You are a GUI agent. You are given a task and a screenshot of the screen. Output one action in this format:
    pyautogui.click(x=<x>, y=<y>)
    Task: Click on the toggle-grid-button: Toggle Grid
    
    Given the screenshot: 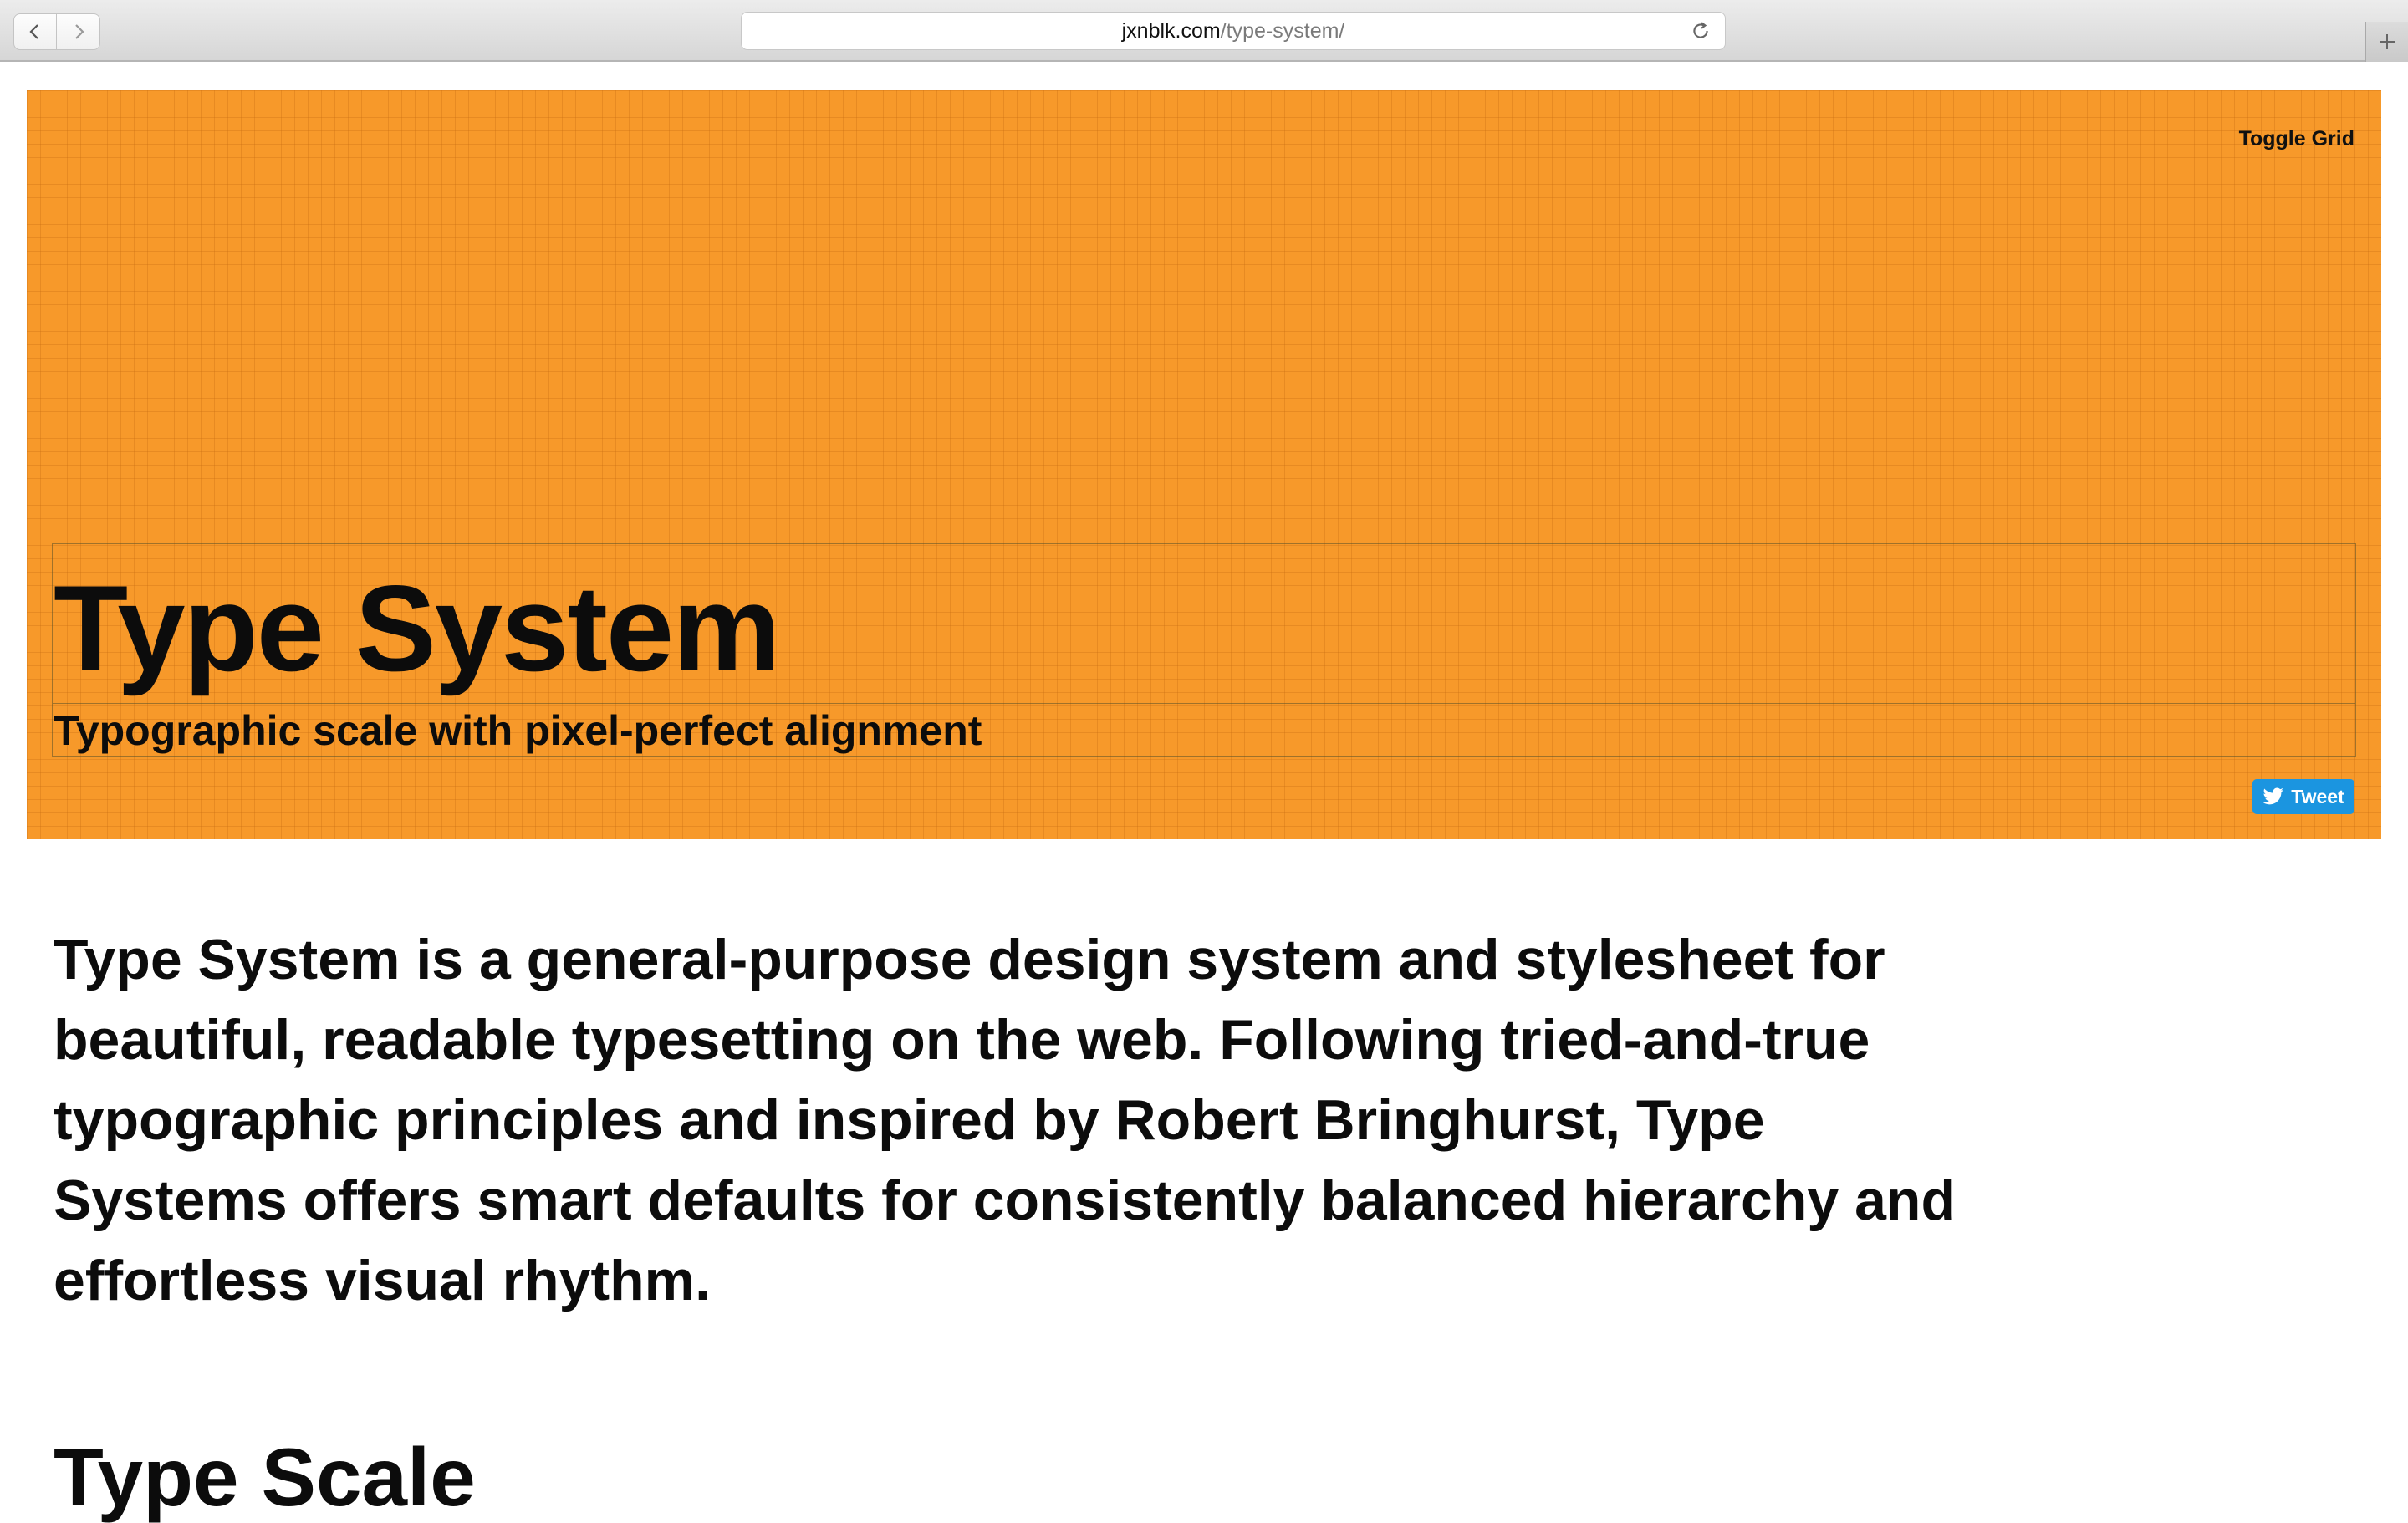 What is the action you would take?
    pyautogui.click(x=2297, y=139)
    